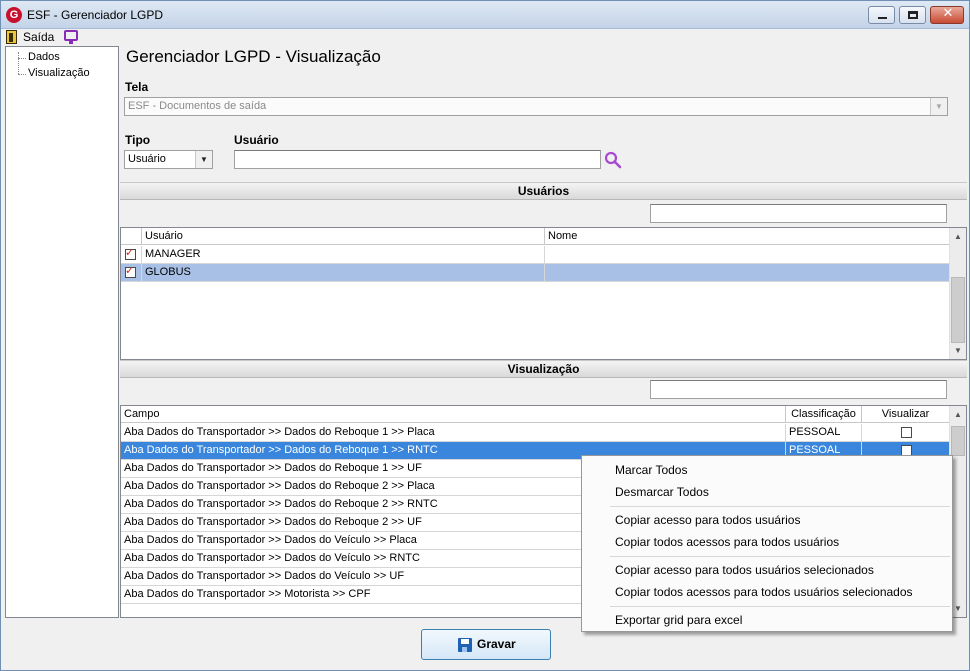  Describe the element at coordinates (343, 236) in the screenshot. I see `users-col-usuario: Usuário` at that location.